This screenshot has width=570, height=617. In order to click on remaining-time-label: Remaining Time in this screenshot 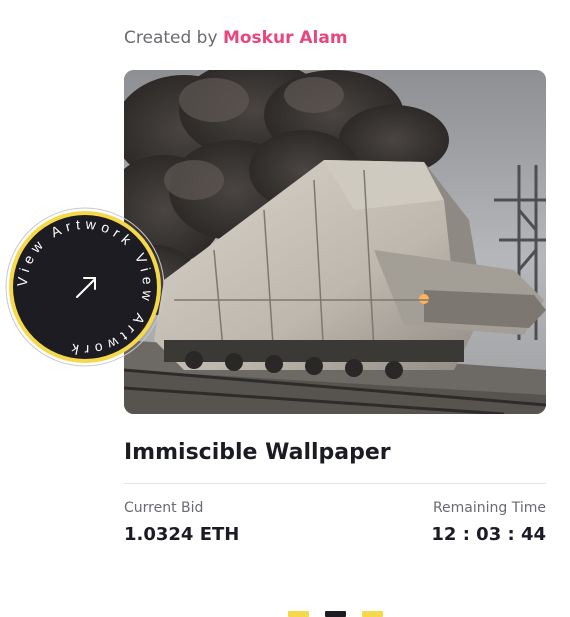, I will do `click(489, 508)`.